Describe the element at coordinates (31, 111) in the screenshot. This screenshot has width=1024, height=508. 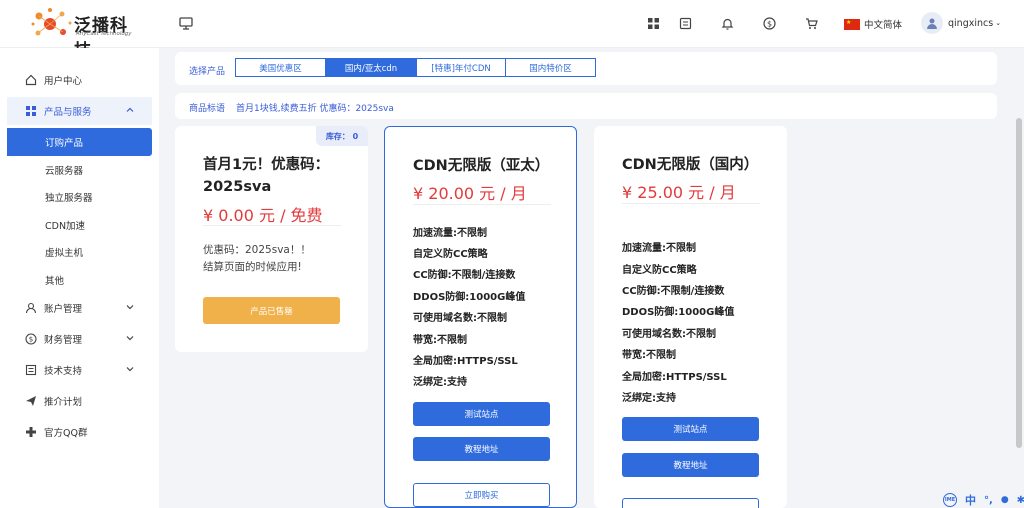
I see `grid-icon` at that location.